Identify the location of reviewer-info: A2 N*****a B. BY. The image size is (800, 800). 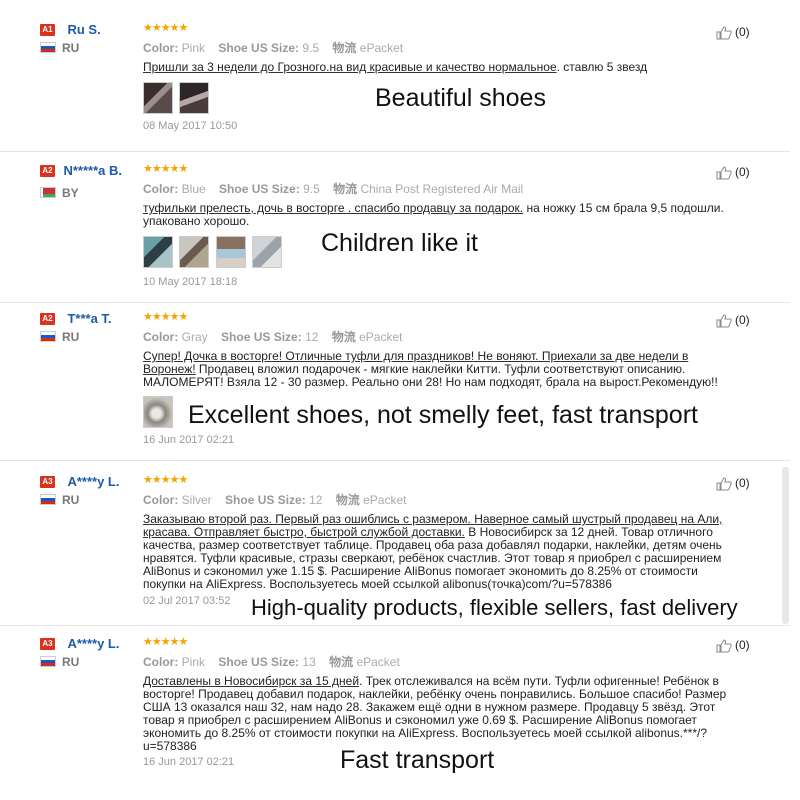
(87, 181).